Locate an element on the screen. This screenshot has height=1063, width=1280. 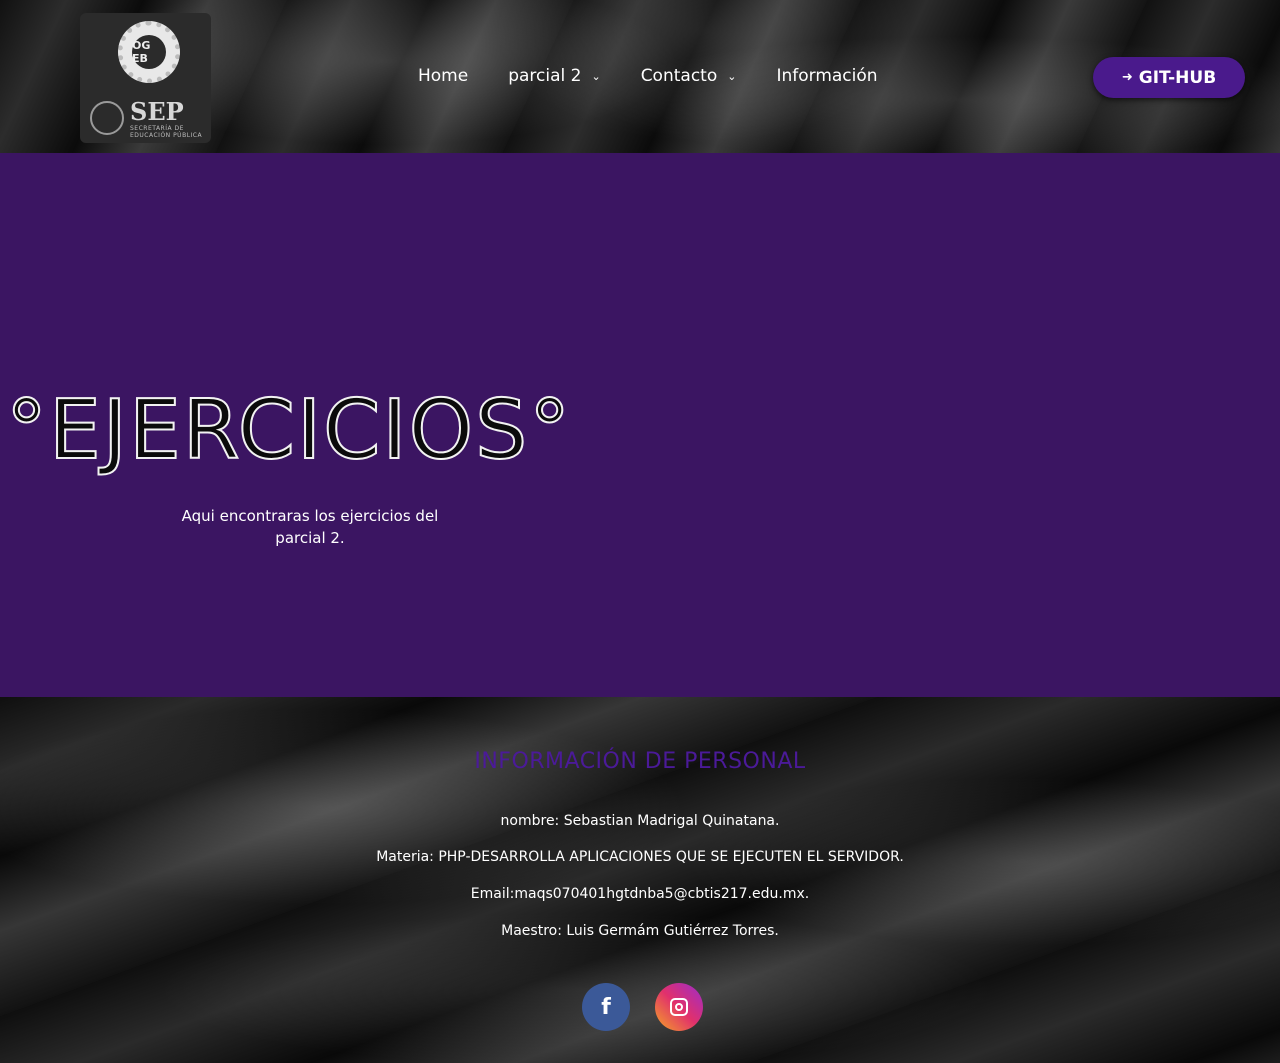
nav-home-label: Home is located at coordinates (443, 76).